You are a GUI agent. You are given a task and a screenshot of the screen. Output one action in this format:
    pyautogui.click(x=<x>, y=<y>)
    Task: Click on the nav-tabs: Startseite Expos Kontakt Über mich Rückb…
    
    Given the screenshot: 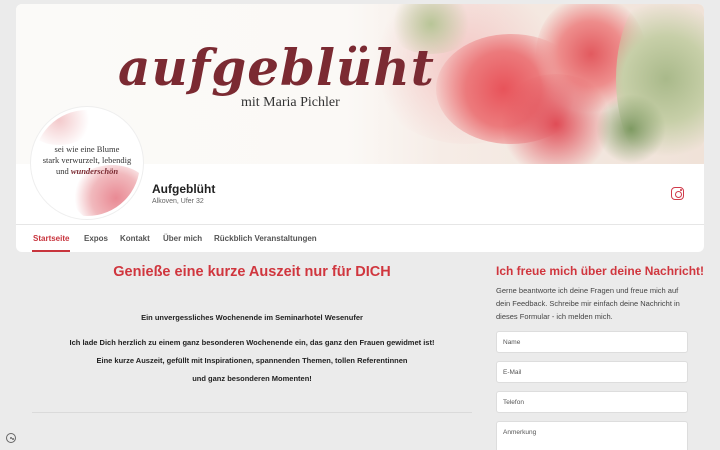 What is the action you would take?
    pyautogui.click(x=360, y=238)
    